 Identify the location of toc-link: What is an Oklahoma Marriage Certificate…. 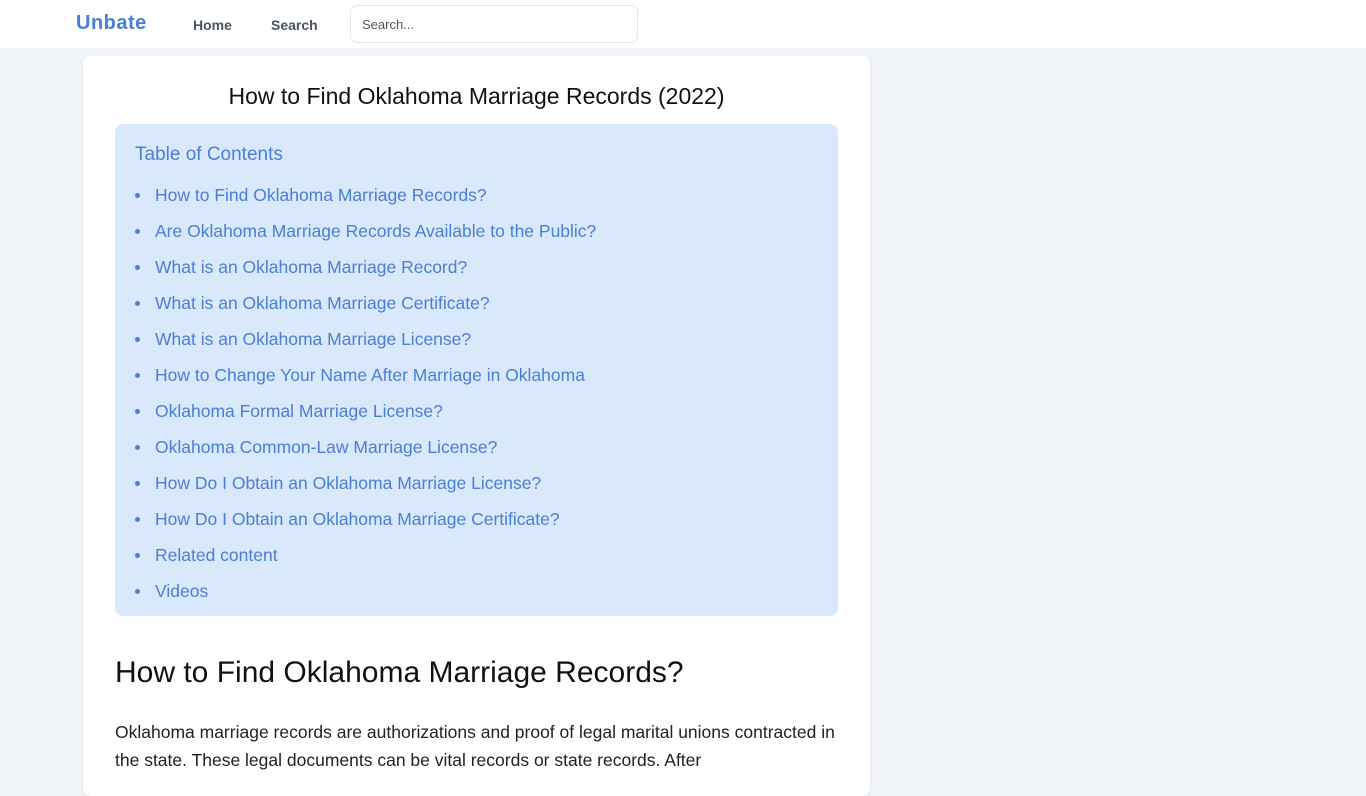
(322, 303).